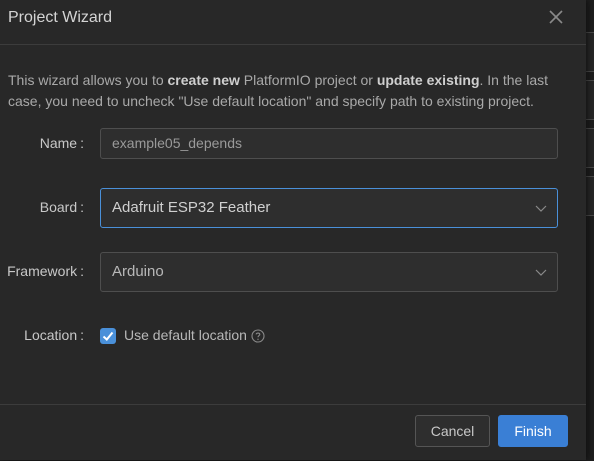  What do you see at coordinates (293, 432) in the screenshot?
I see `dialog-footer: Cancel Finish` at bounding box center [293, 432].